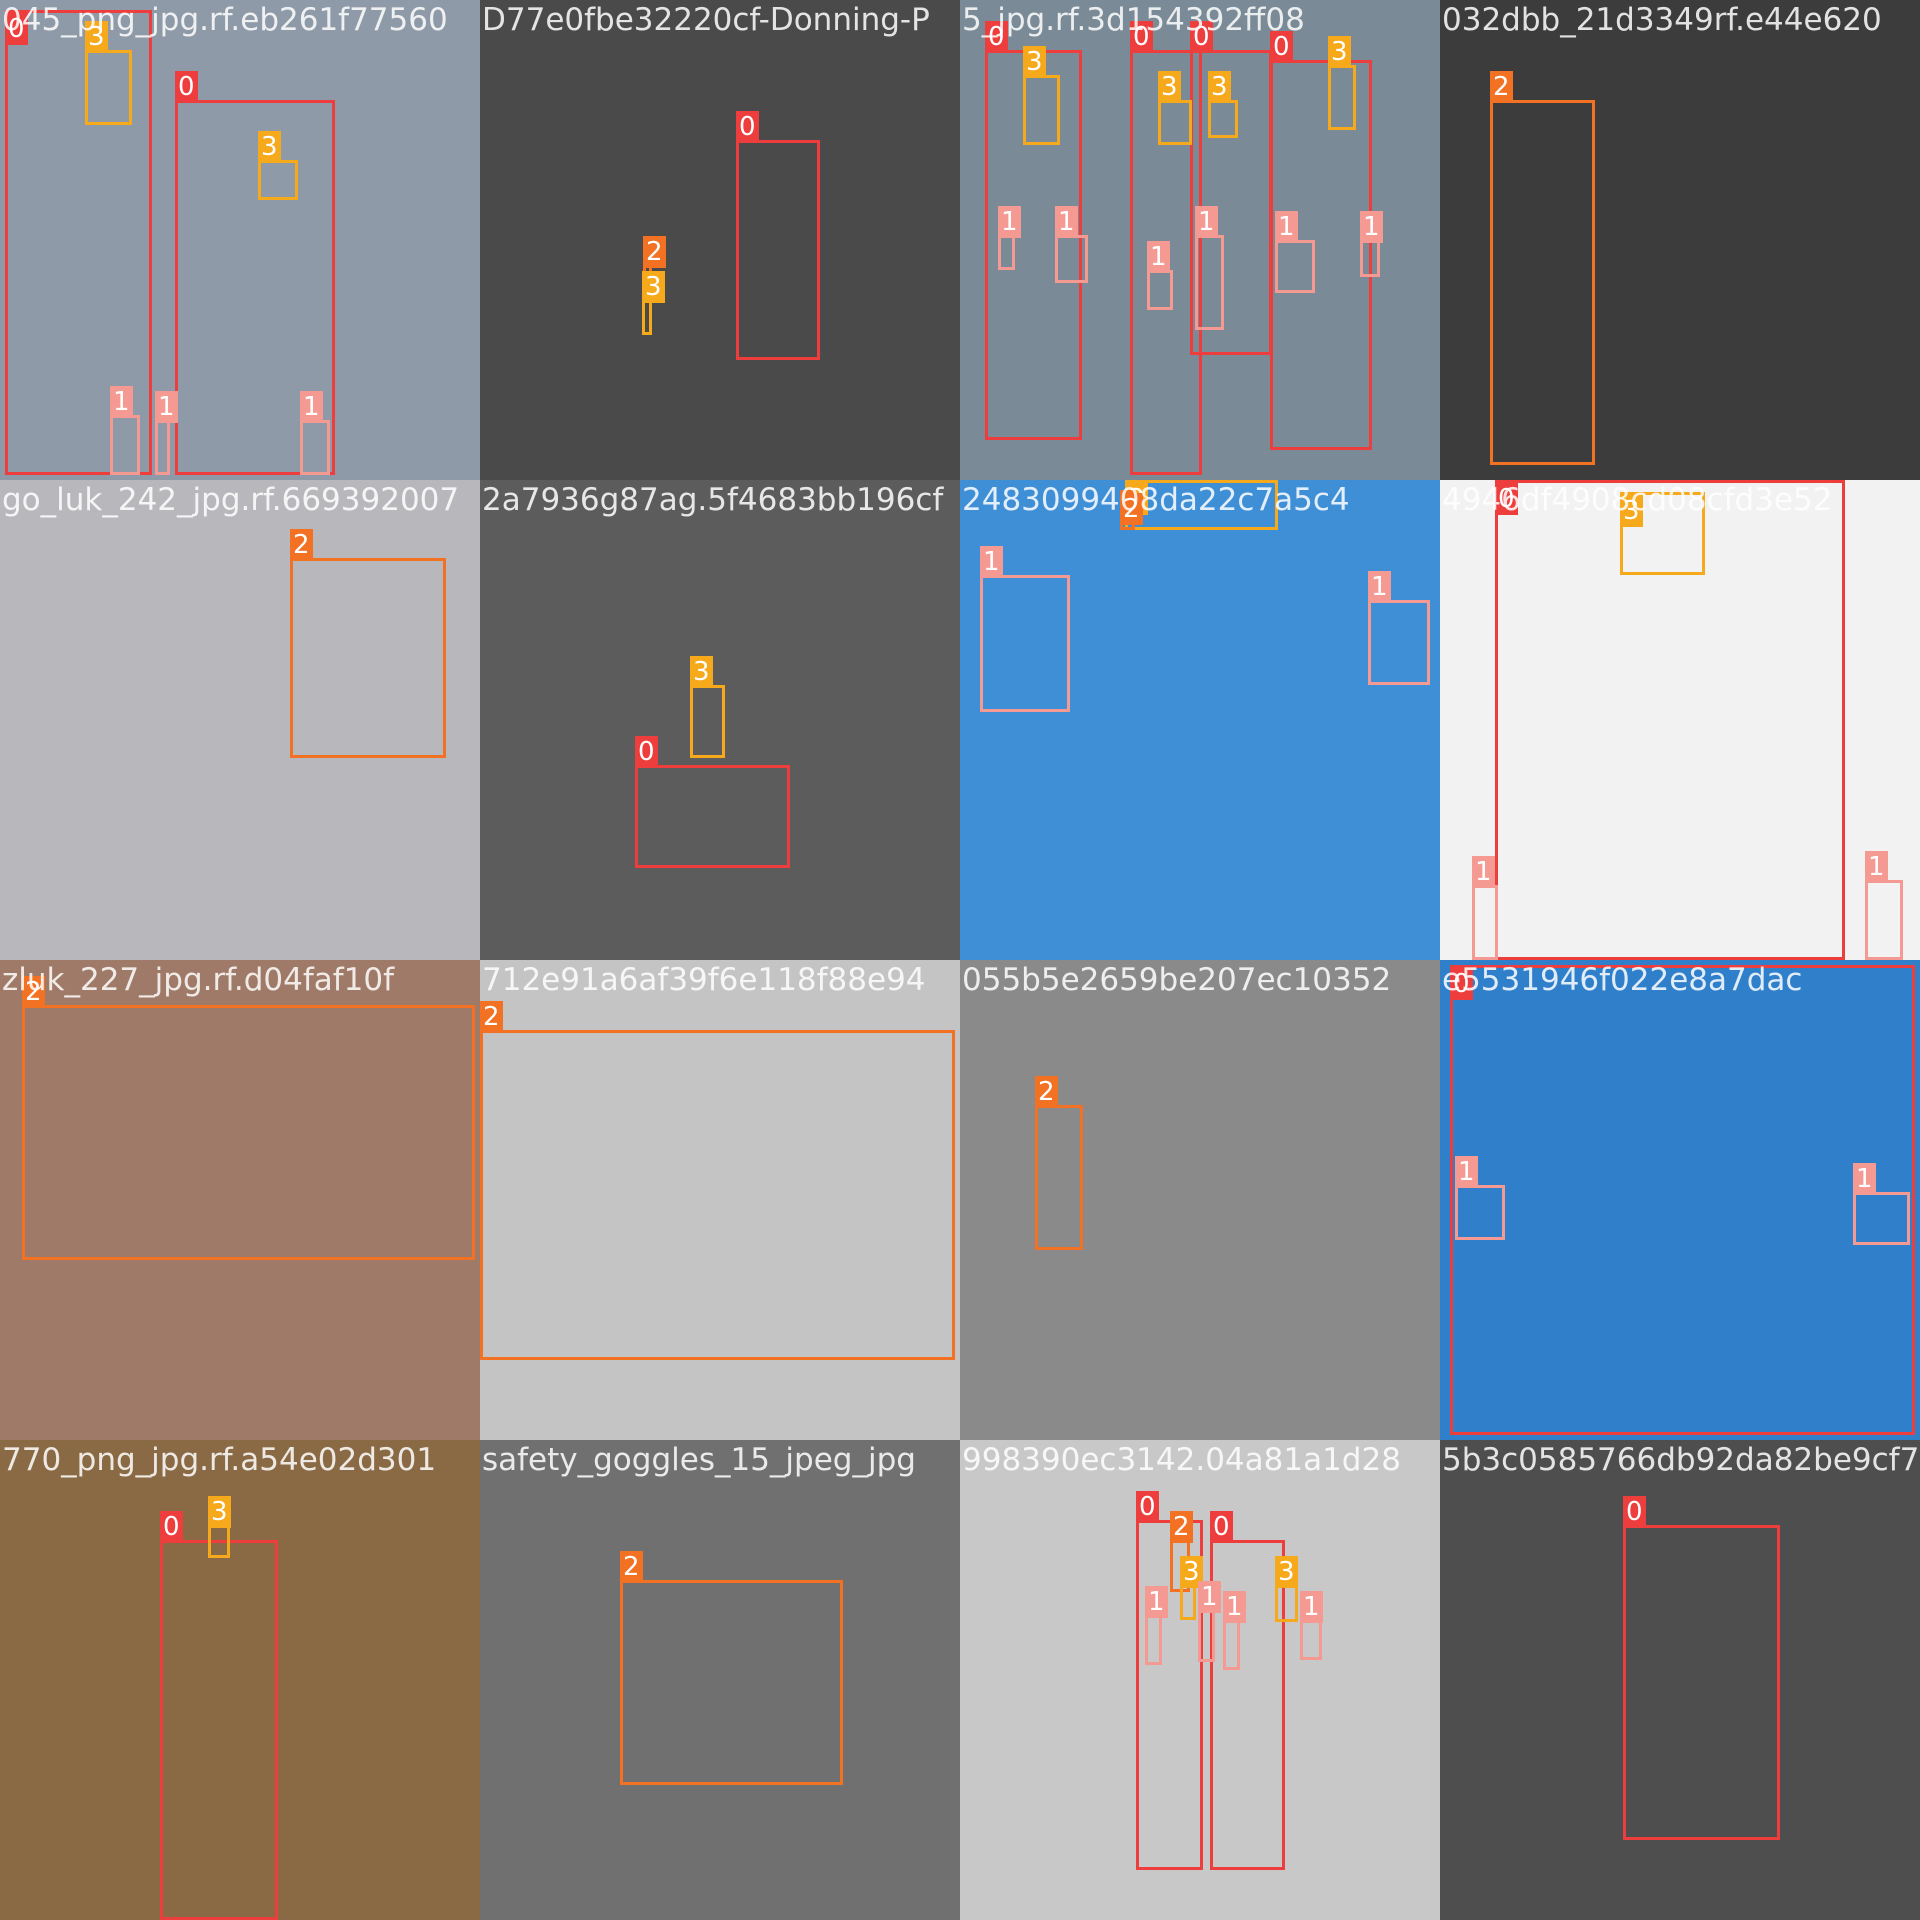 The image size is (1920, 1920). What do you see at coordinates (240, 240) in the screenshot?
I see `tile-1: 0 0 3 3 1 1 1 045_png_jpg.rf.eb261f77560` at bounding box center [240, 240].